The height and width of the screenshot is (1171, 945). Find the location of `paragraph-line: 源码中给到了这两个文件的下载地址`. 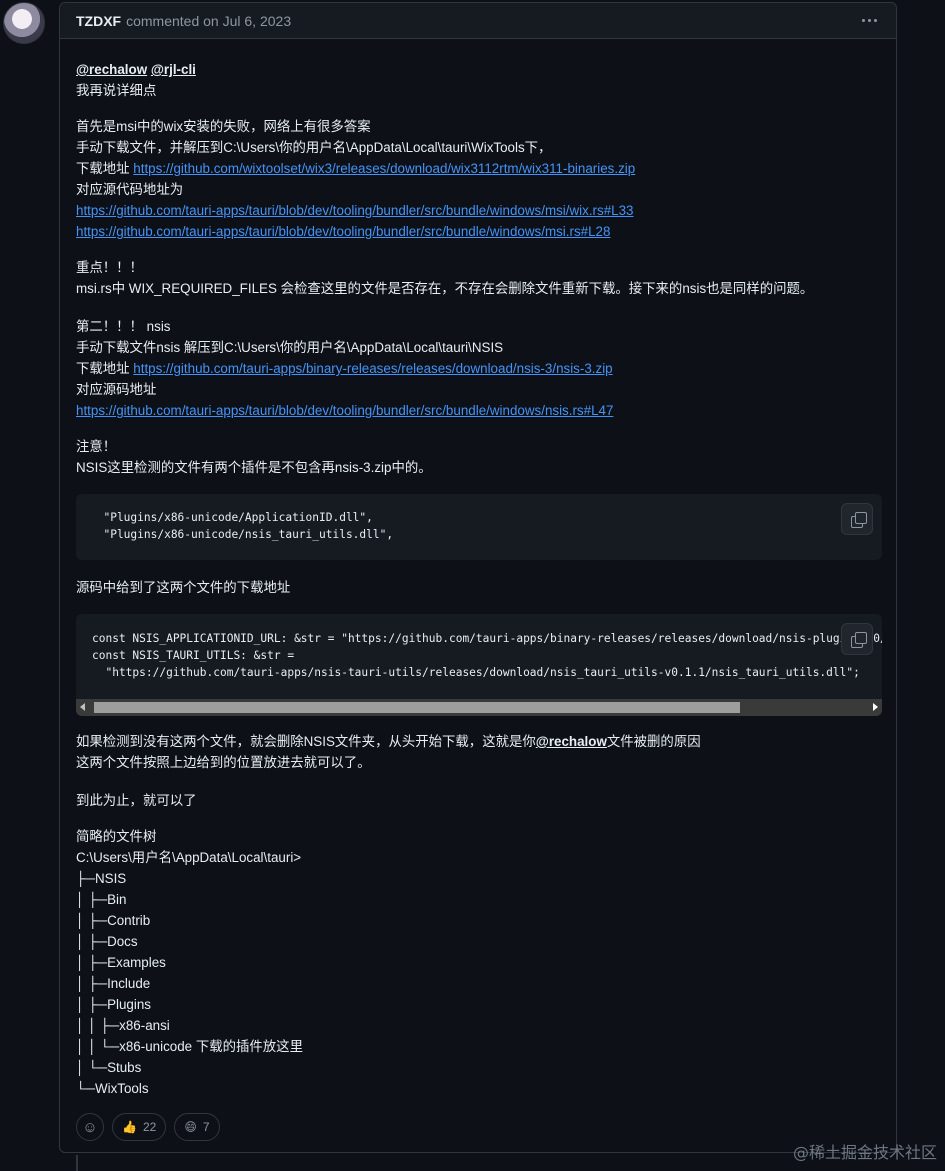

paragraph-line: 源码中给到了这两个文件的下载地址 is located at coordinates (183, 587).